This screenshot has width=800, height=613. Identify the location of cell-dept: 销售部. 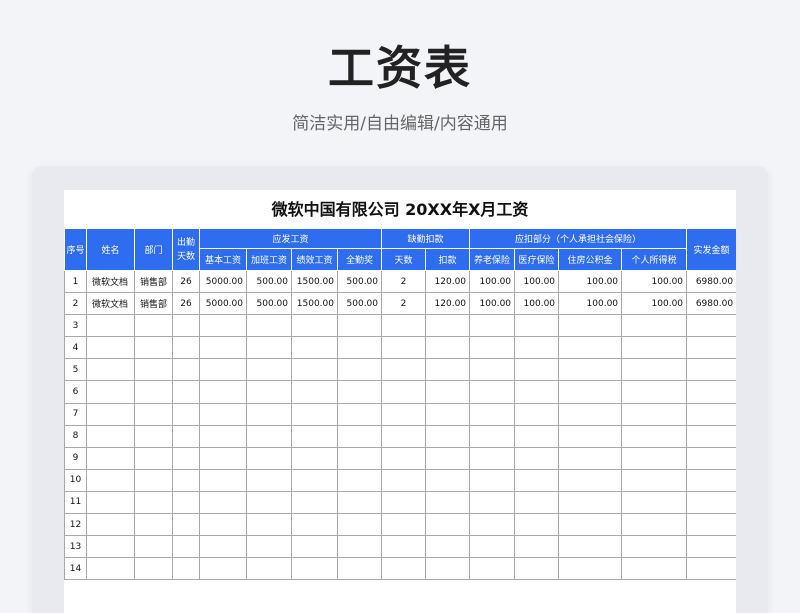
(153, 281).